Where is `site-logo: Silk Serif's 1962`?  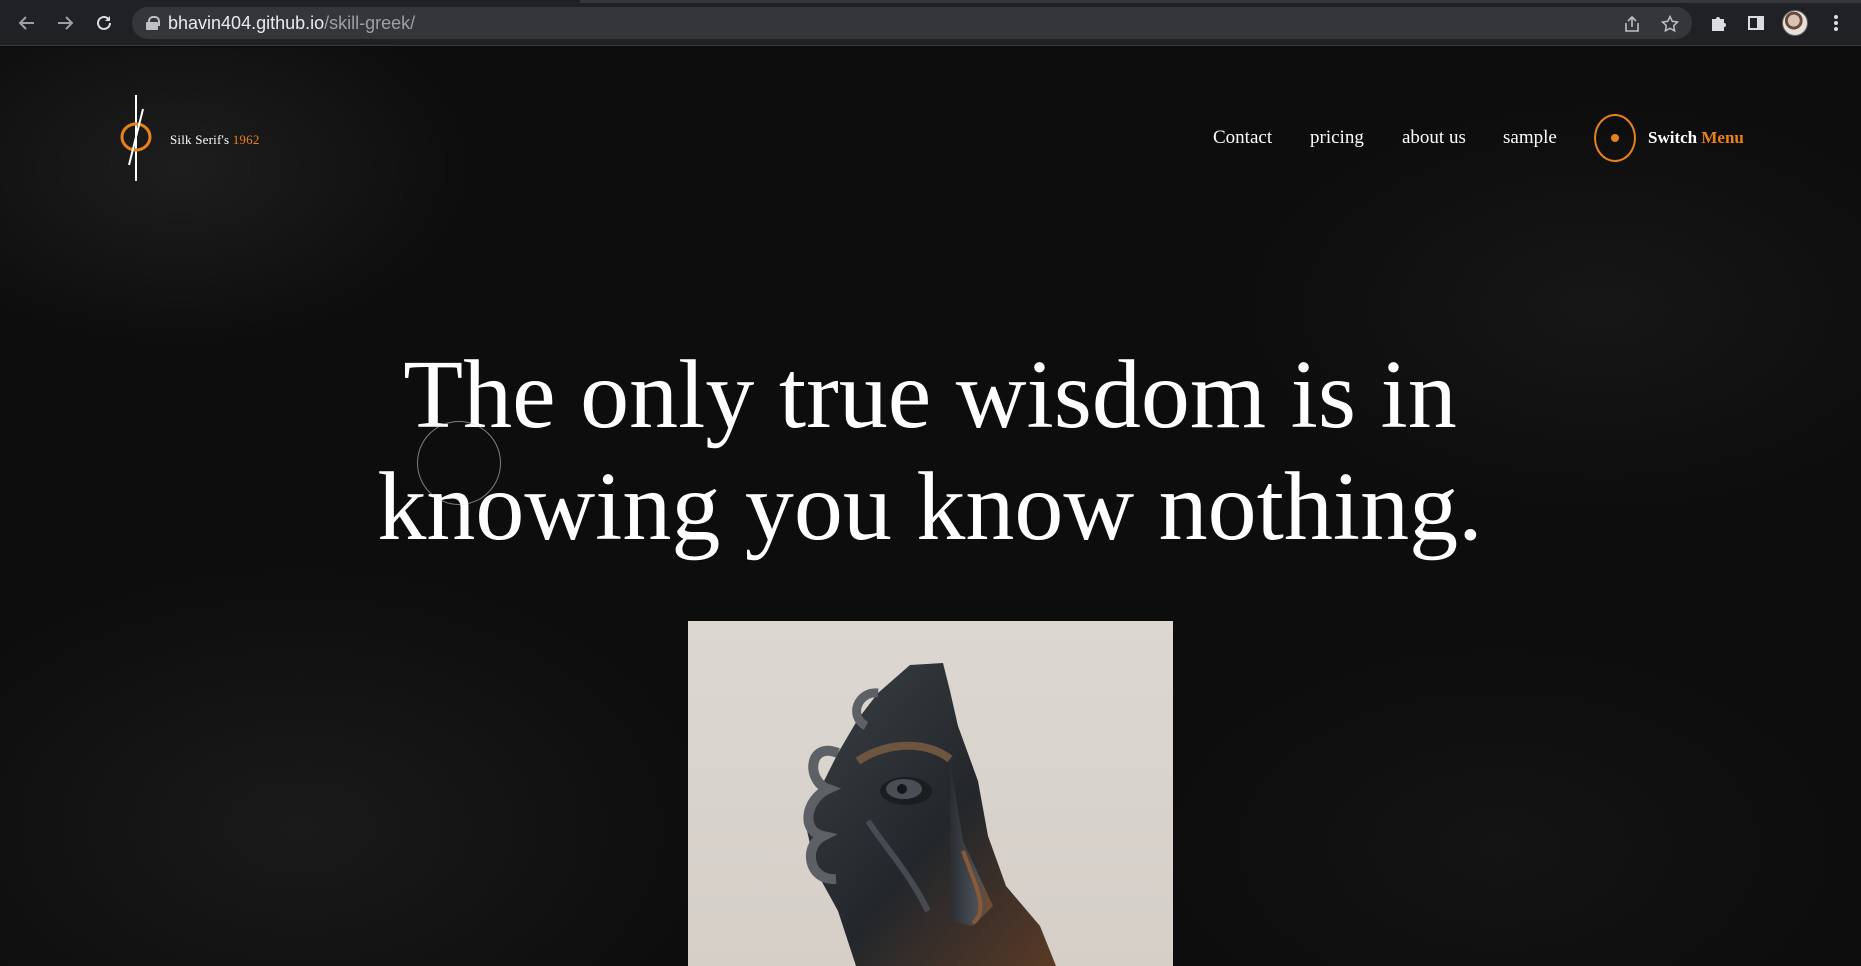 site-logo: Silk Serif's 1962 is located at coordinates (198, 140).